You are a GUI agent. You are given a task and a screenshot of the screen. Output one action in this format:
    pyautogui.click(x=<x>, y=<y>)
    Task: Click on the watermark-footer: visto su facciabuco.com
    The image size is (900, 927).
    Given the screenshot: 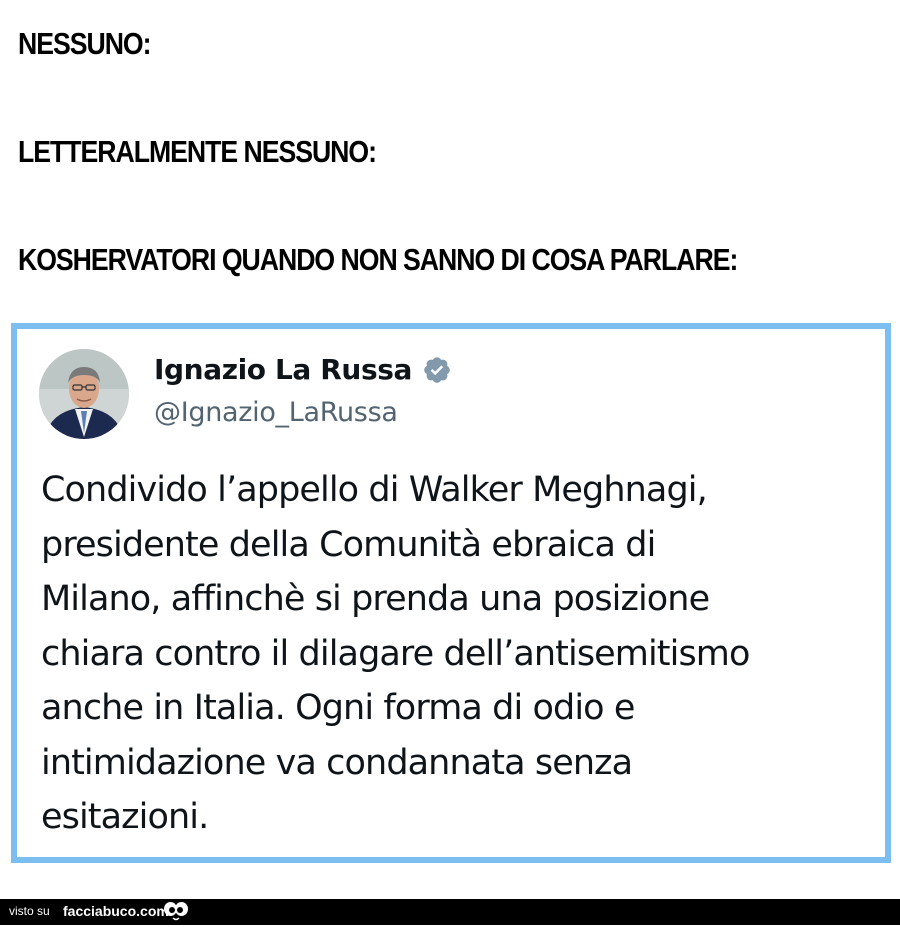 What is the action you would take?
    pyautogui.click(x=450, y=912)
    